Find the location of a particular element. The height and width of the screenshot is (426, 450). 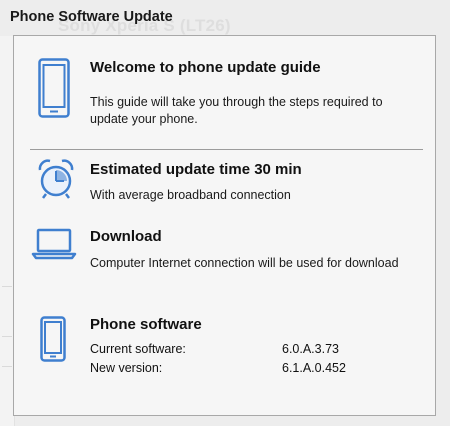

current-software-row: Current software: 6.0.A.3.73 is located at coordinates (255, 350).